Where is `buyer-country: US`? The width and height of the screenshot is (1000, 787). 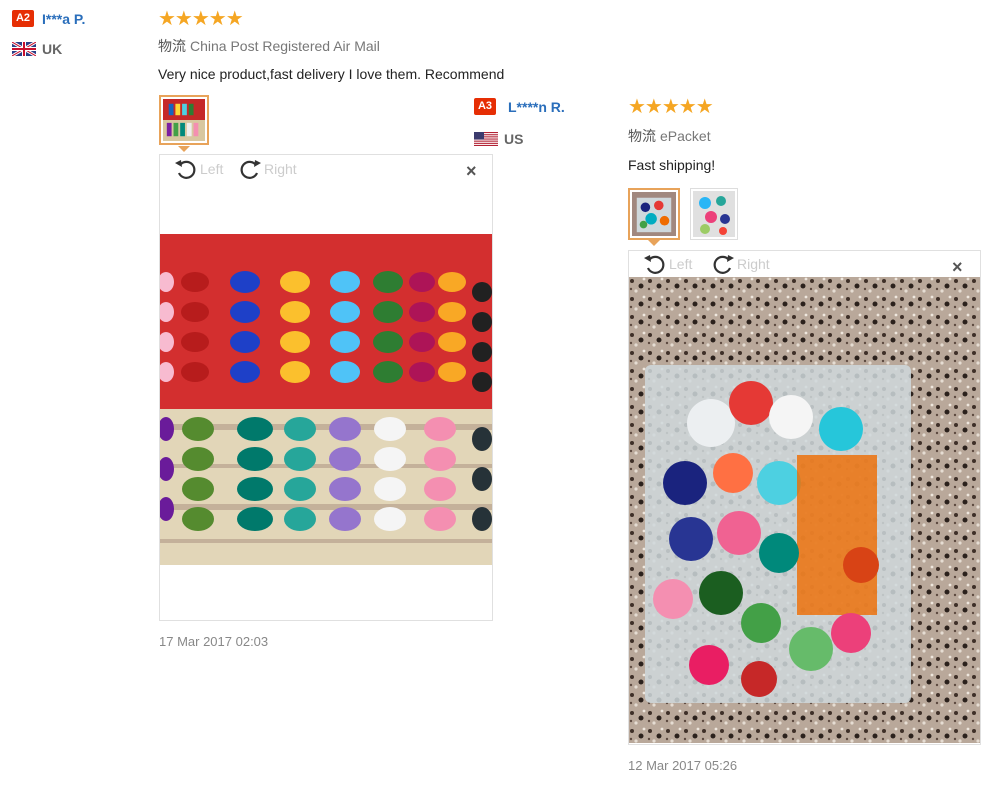
buyer-country: US is located at coordinates (498, 139).